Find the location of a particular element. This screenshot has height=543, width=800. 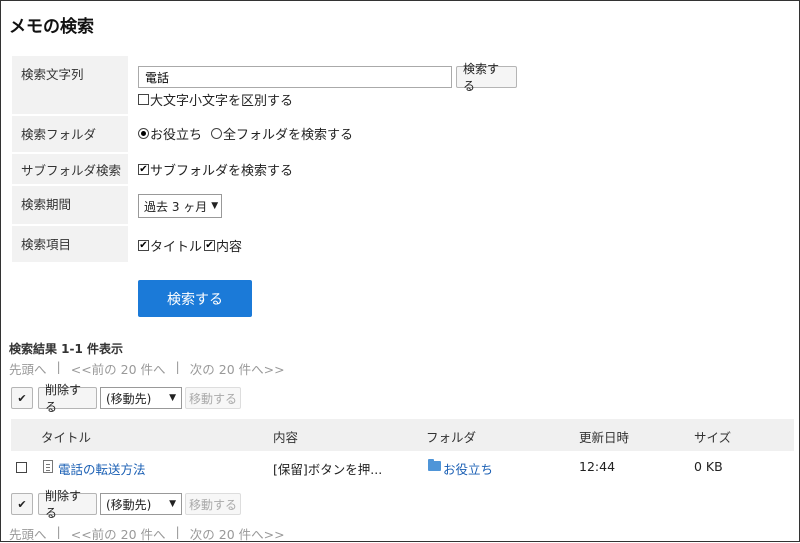

case-sensitive-option: 大文字小文字を区別する is located at coordinates (215, 99).